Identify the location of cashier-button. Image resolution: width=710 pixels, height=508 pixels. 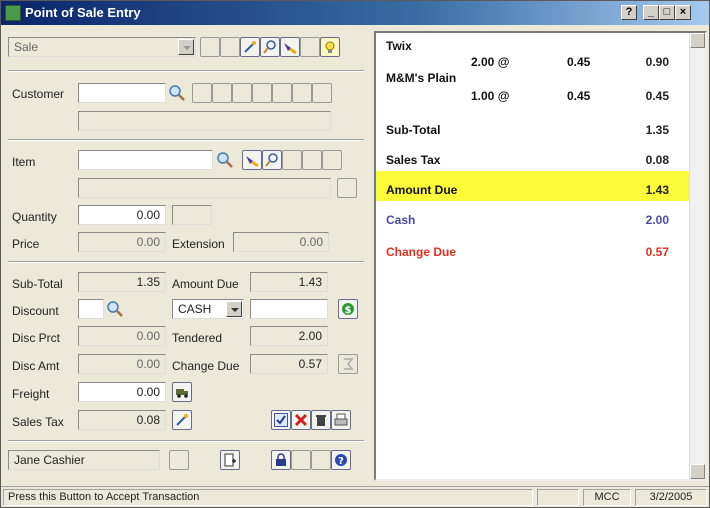
(179, 460).